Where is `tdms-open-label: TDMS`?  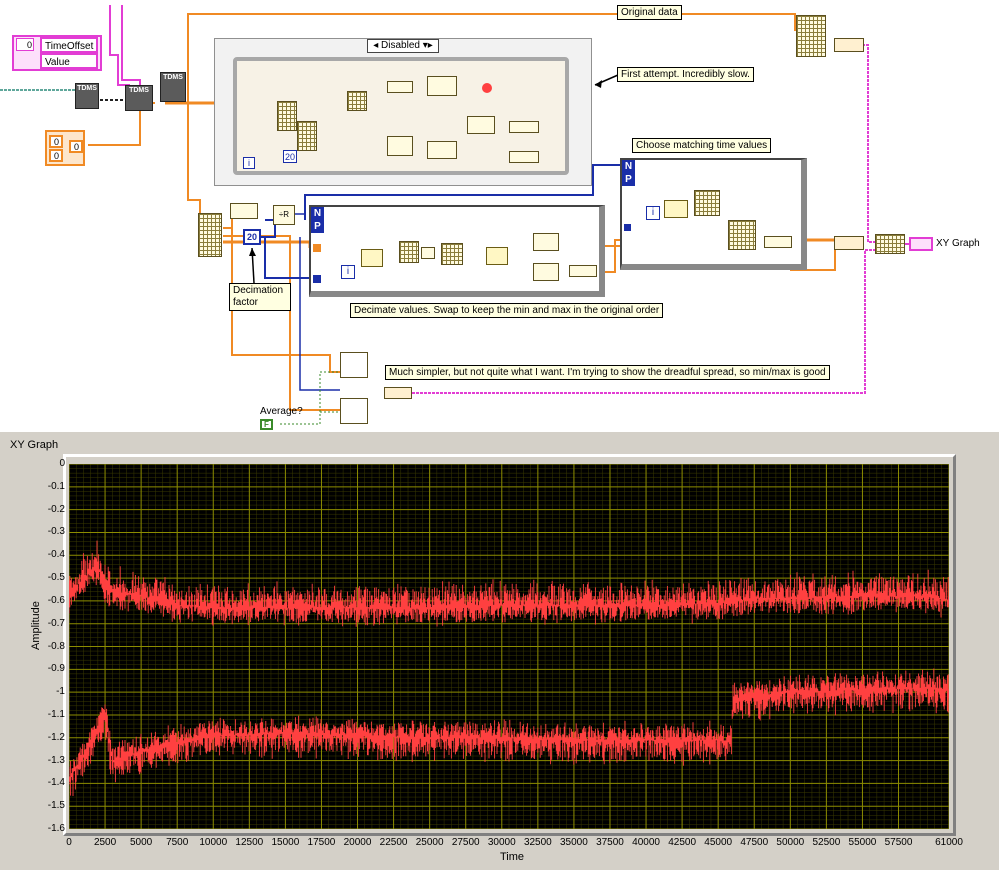 tdms-open-label: TDMS is located at coordinates (87, 88).